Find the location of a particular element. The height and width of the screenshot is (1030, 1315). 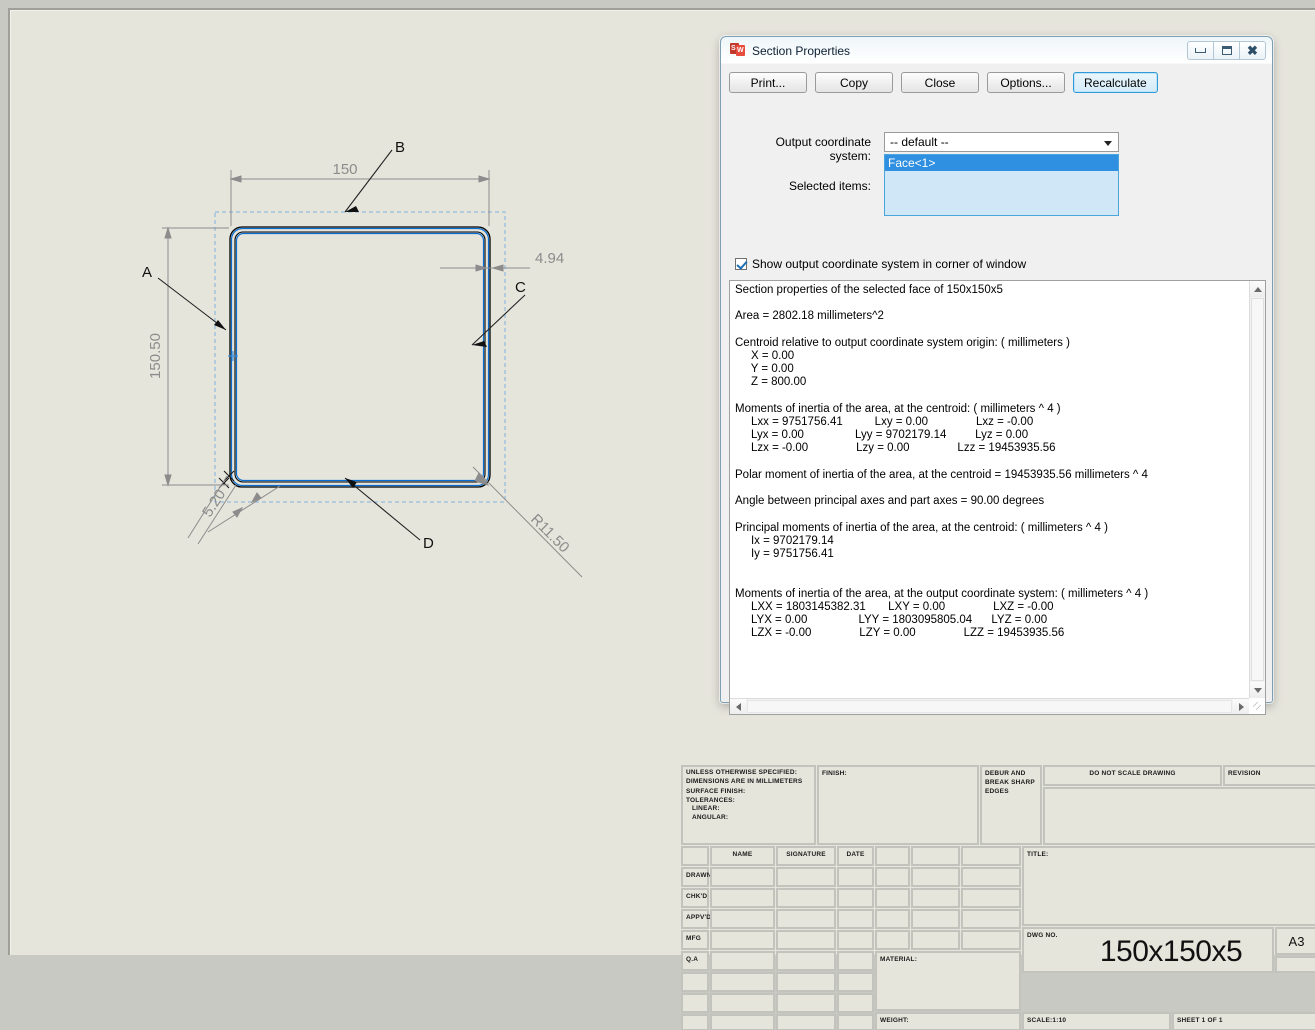

tb-row-appvd-head: APPV'D is located at coordinates (697, 919).